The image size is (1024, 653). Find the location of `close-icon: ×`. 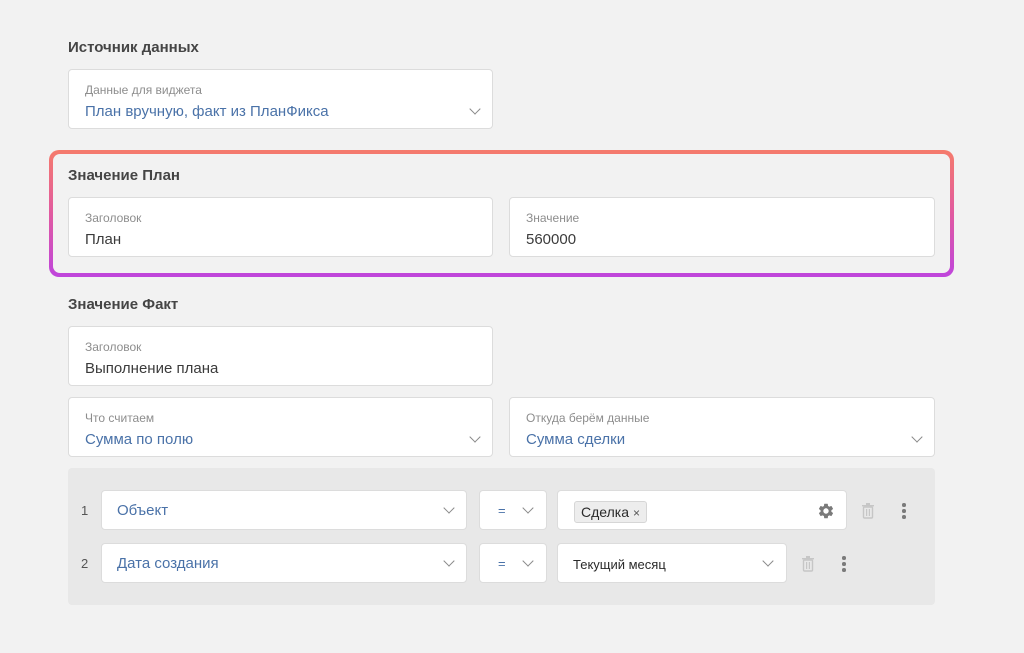

close-icon: × is located at coordinates (636, 513).